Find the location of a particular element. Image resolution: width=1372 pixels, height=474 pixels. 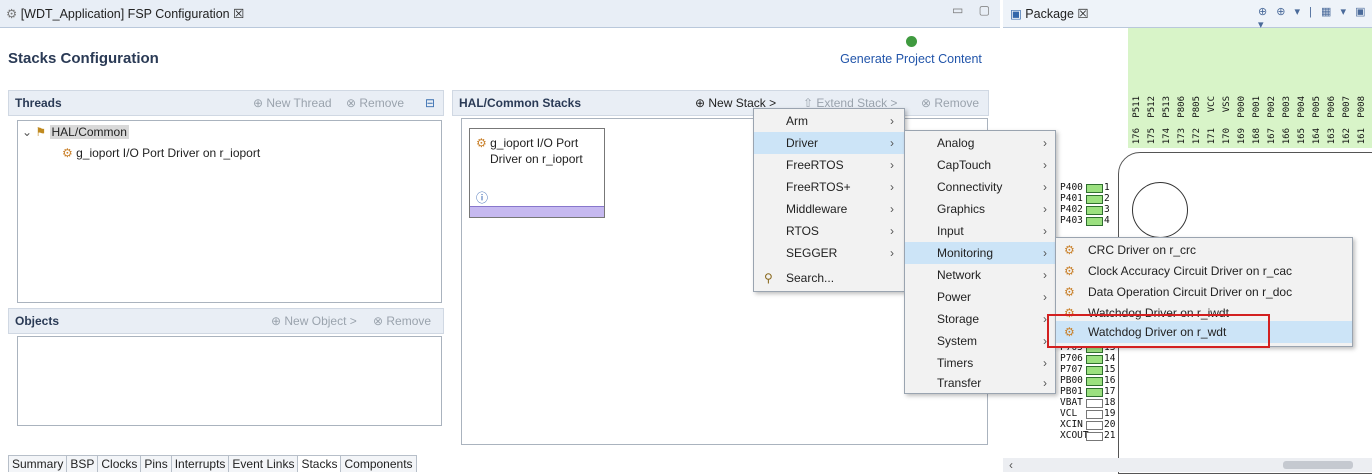

tree-label: HAL/Common is located at coordinates (89, 132).